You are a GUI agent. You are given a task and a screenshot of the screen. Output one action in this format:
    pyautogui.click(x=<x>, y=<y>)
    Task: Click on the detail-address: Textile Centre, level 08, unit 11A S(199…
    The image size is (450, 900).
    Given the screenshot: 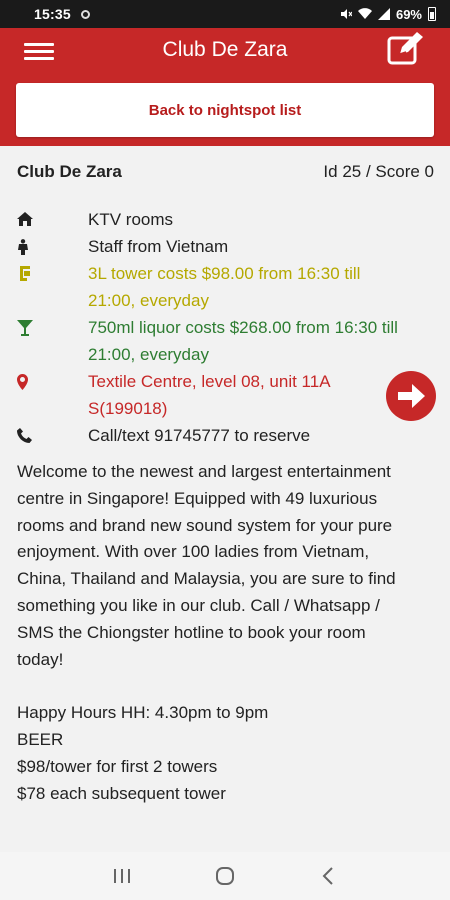 What is the action you would take?
    pyautogui.click(x=217, y=395)
    